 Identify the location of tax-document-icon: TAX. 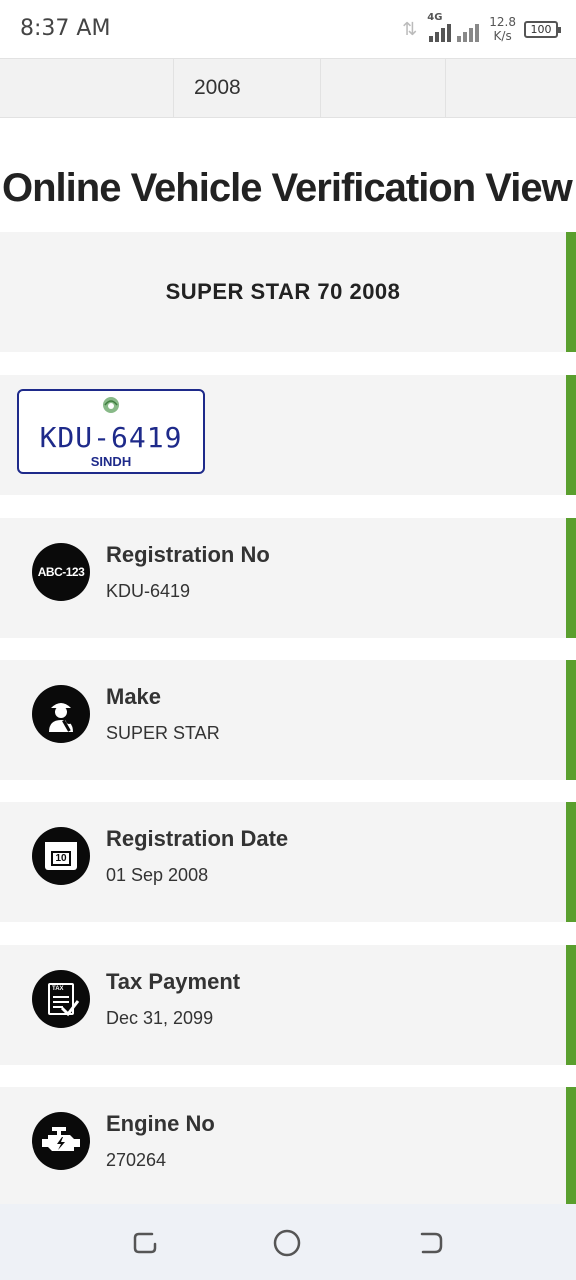
(61, 999).